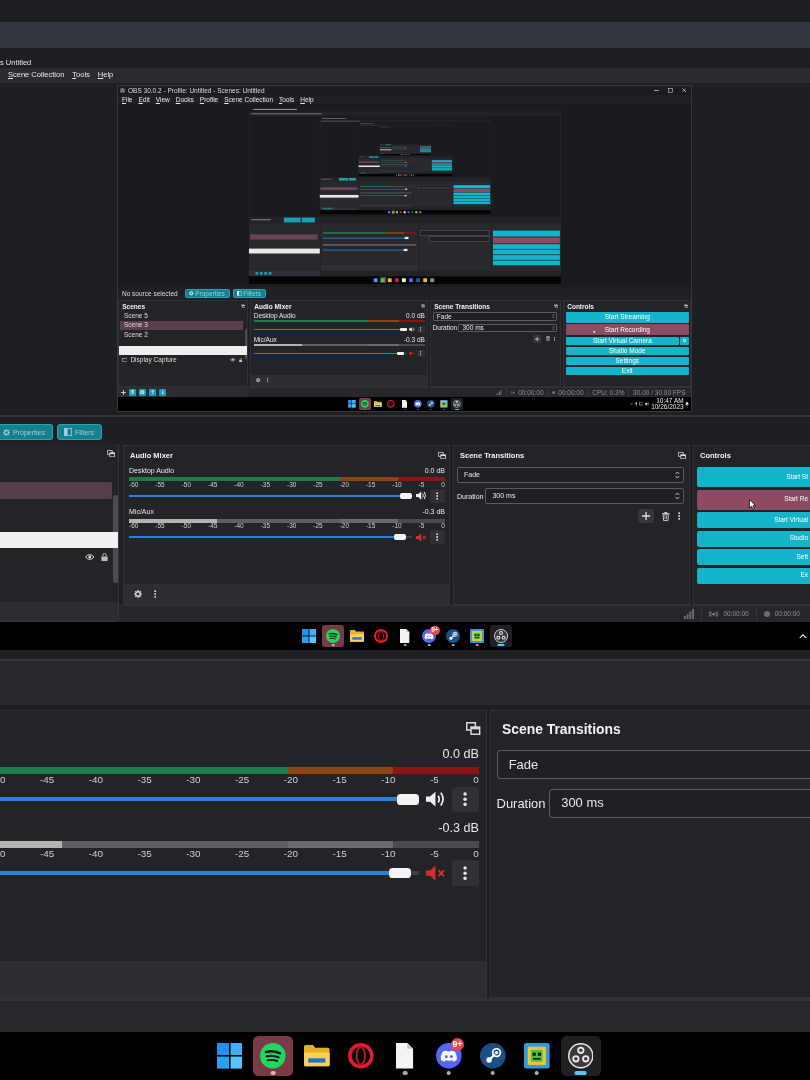  I want to click on scale-label: -35, so click(144, 780).